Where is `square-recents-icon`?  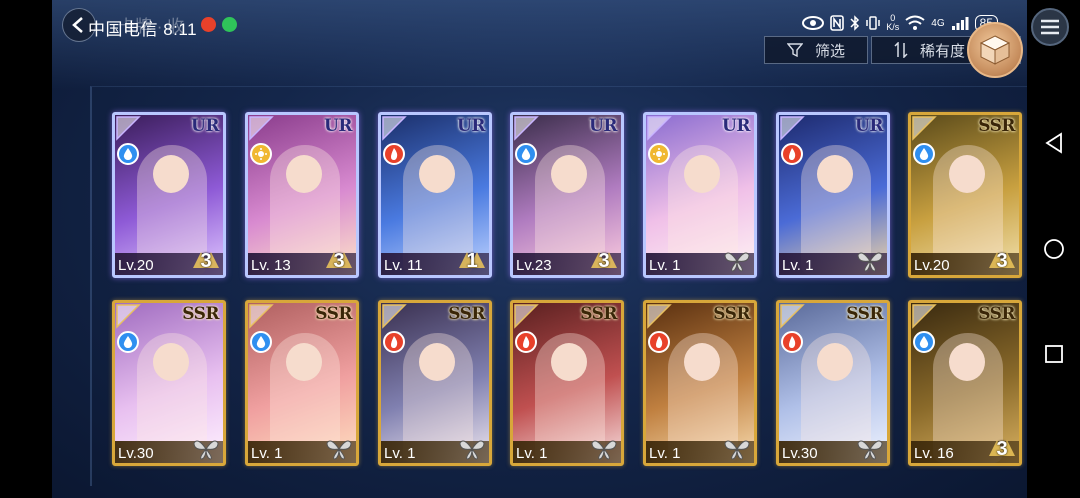
square-recents-icon is located at coordinates (1053, 354).